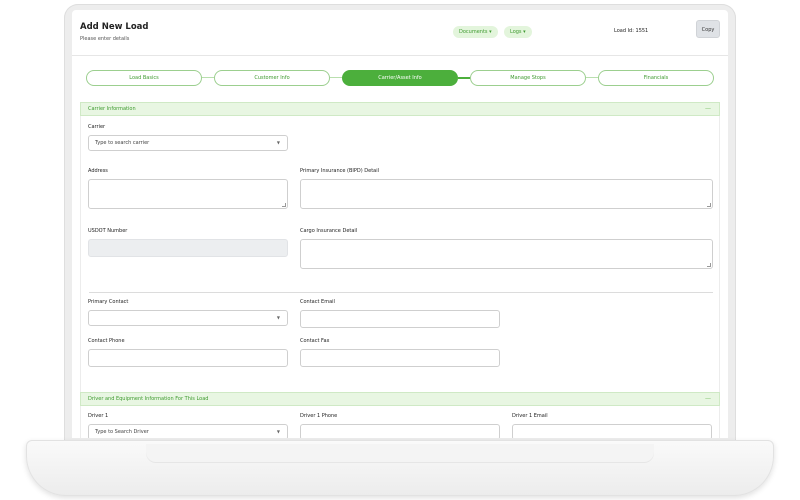  I want to click on step-customer-info: Customer Info, so click(272, 78).